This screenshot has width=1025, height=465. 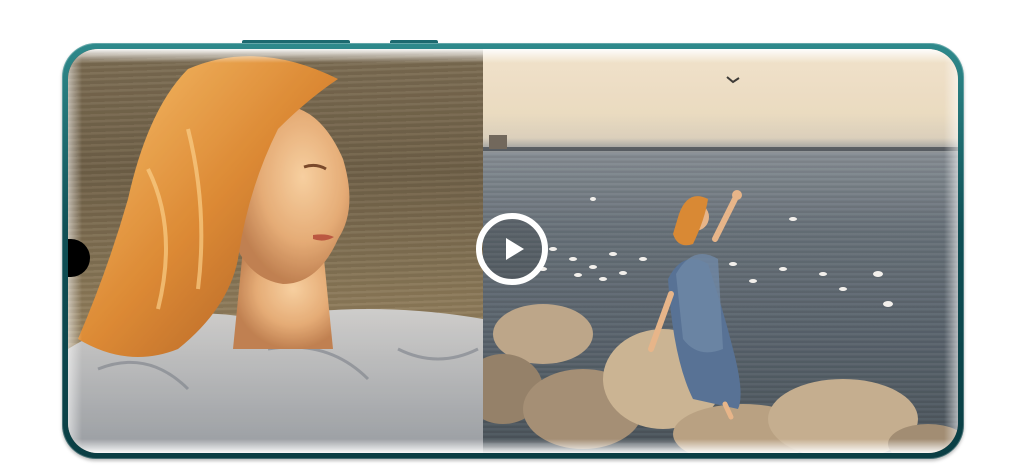 I want to click on play-button, so click(x=512, y=249).